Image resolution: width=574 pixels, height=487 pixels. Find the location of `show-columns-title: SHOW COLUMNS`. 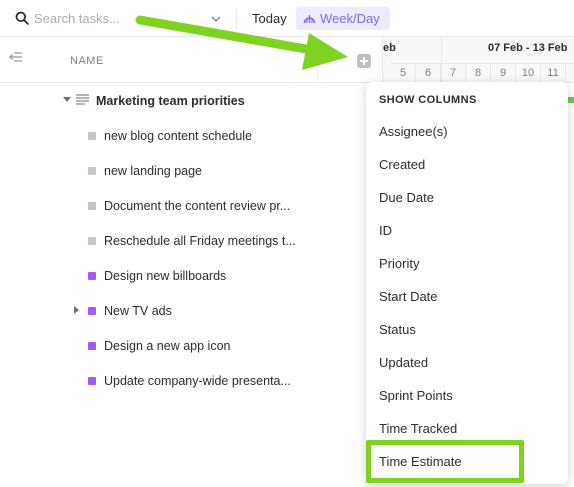

show-columns-title: SHOW COLUMNS is located at coordinates (428, 100).